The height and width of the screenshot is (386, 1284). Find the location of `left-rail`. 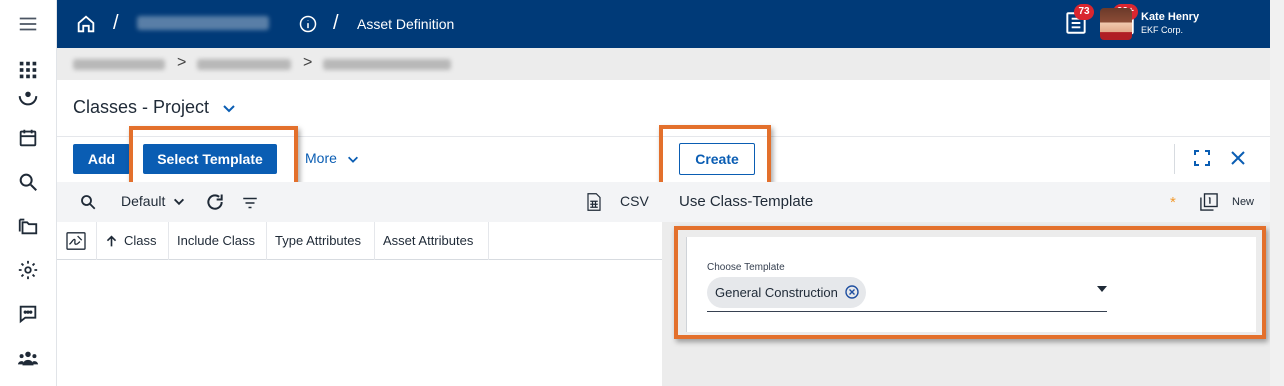

left-rail is located at coordinates (28, 193).